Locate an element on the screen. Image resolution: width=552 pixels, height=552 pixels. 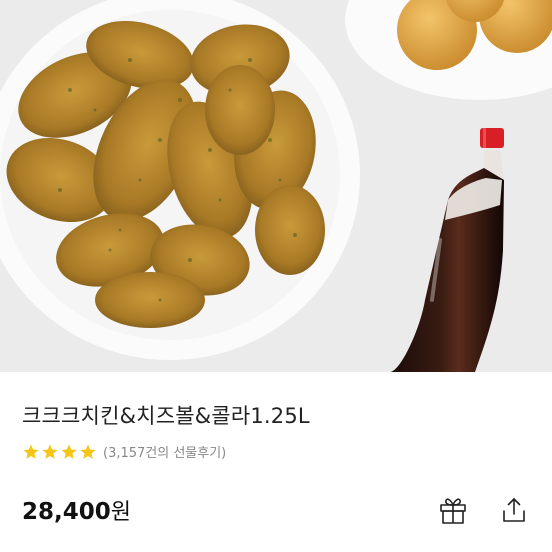
rating-row: (3,157건의 선물후기) is located at coordinates (124, 451).